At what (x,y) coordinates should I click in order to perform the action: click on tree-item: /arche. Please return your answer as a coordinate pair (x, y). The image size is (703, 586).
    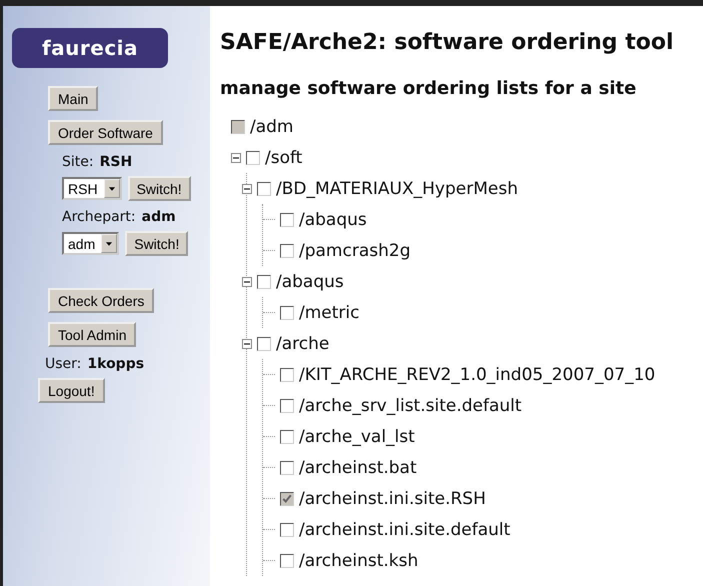
    Looking at the image, I should click on (303, 344).